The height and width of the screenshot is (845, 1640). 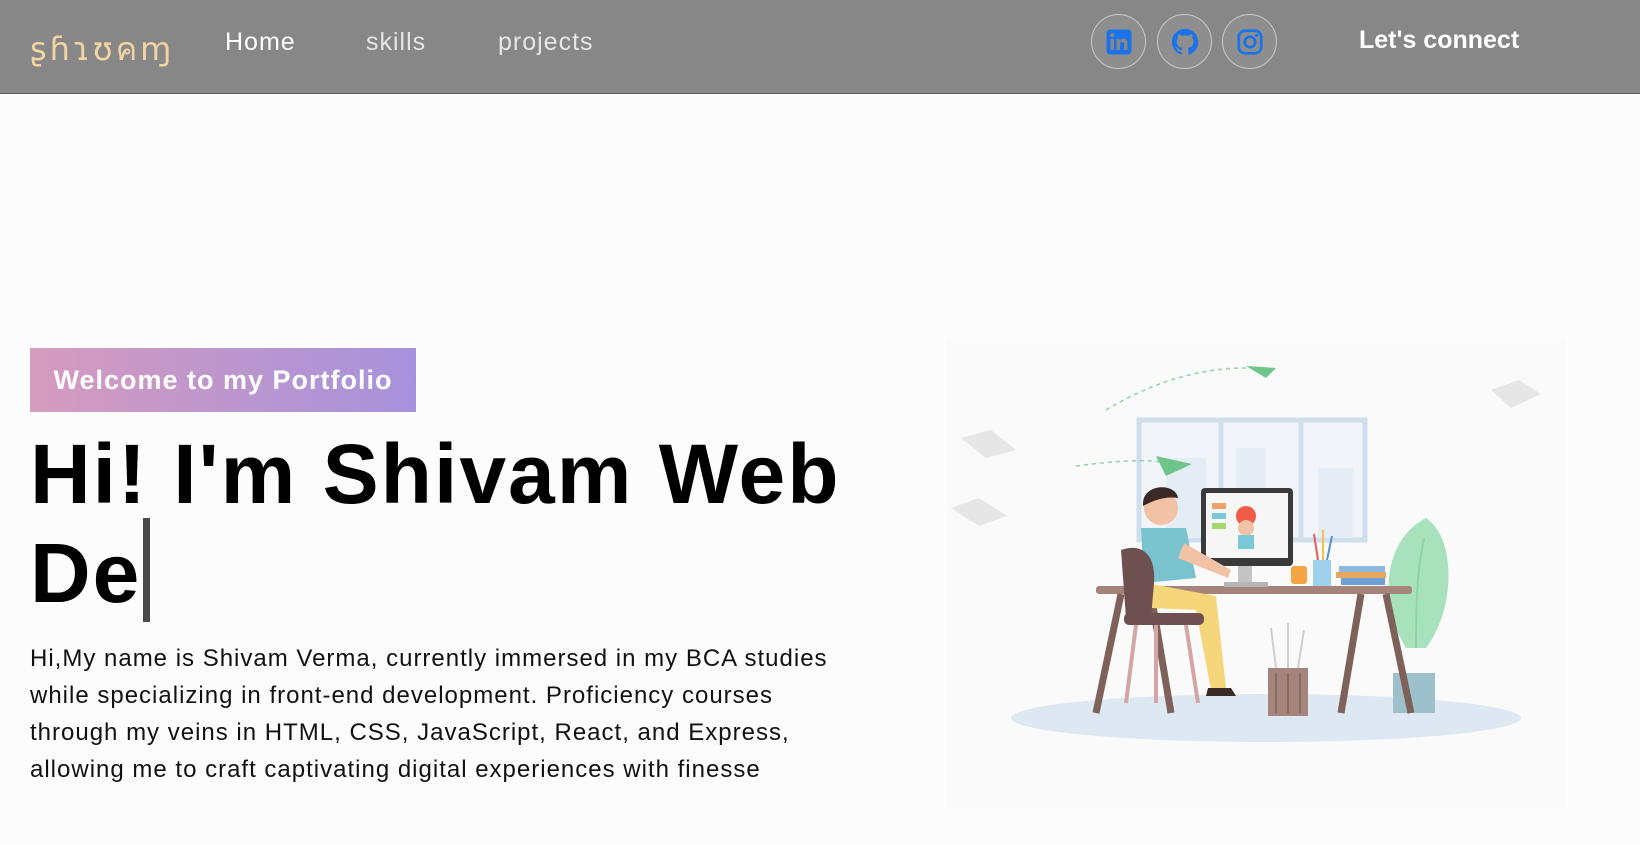 I want to click on hero-headline: Hi! I'm Shivam Web De, so click(x=460, y=526).